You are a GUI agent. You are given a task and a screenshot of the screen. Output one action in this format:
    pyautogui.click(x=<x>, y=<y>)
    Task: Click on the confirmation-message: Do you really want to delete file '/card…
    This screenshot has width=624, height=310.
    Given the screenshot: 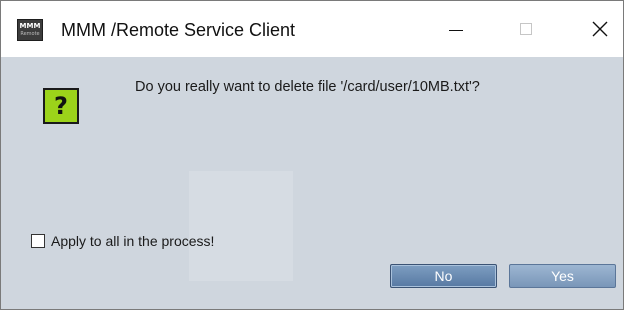 What is the action you would take?
    pyautogui.click(x=307, y=87)
    